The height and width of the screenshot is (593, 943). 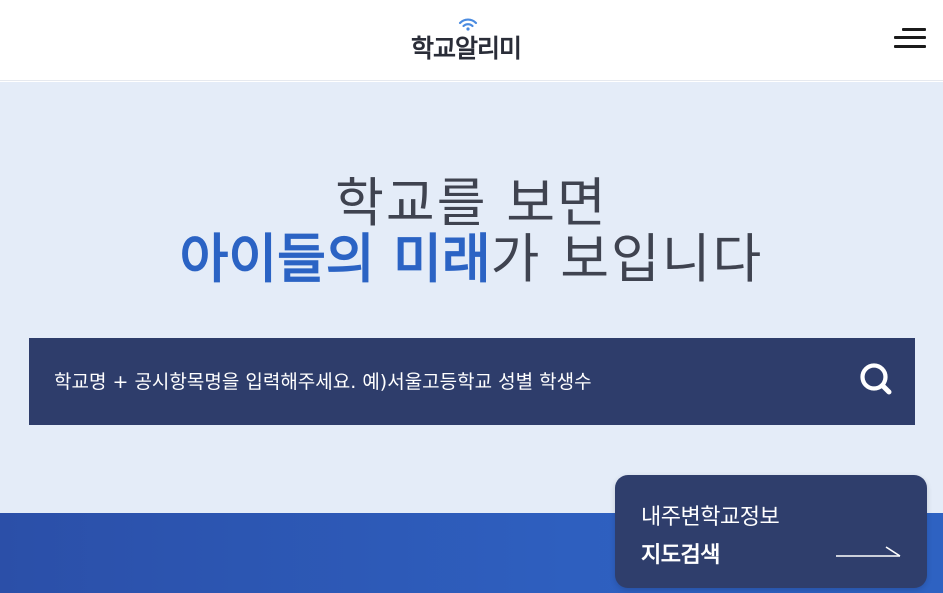 I want to click on map-search-card: 내주변학교정보 지도검색, so click(x=771, y=531).